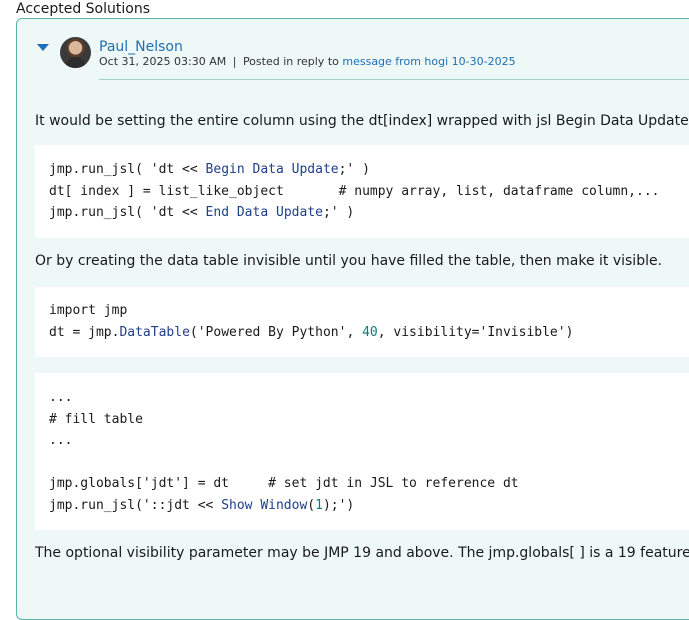  What do you see at coordinates (43, 47) in the screenshot?
I see `collapse-toggle-icon` at bounding box center [43, 47].